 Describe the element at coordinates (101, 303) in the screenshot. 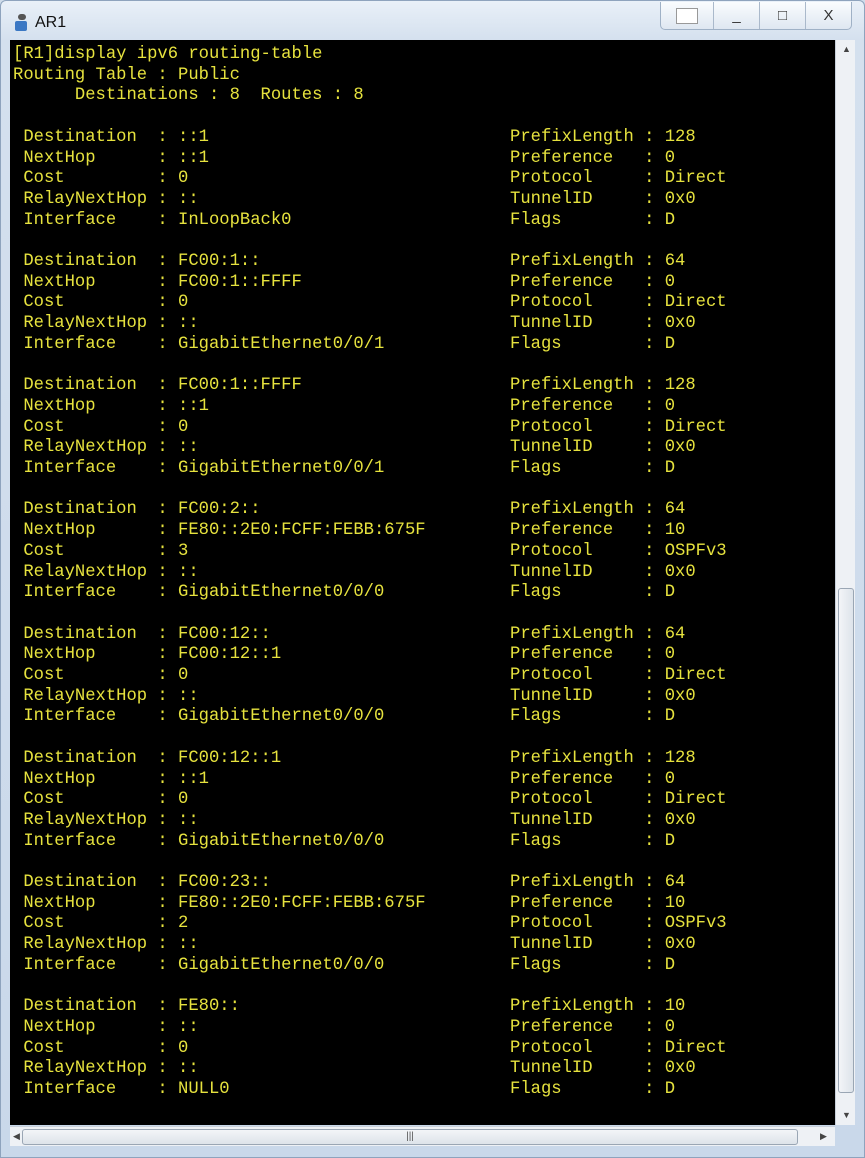

I see `route-2-cost: Cost : 0` at that location.